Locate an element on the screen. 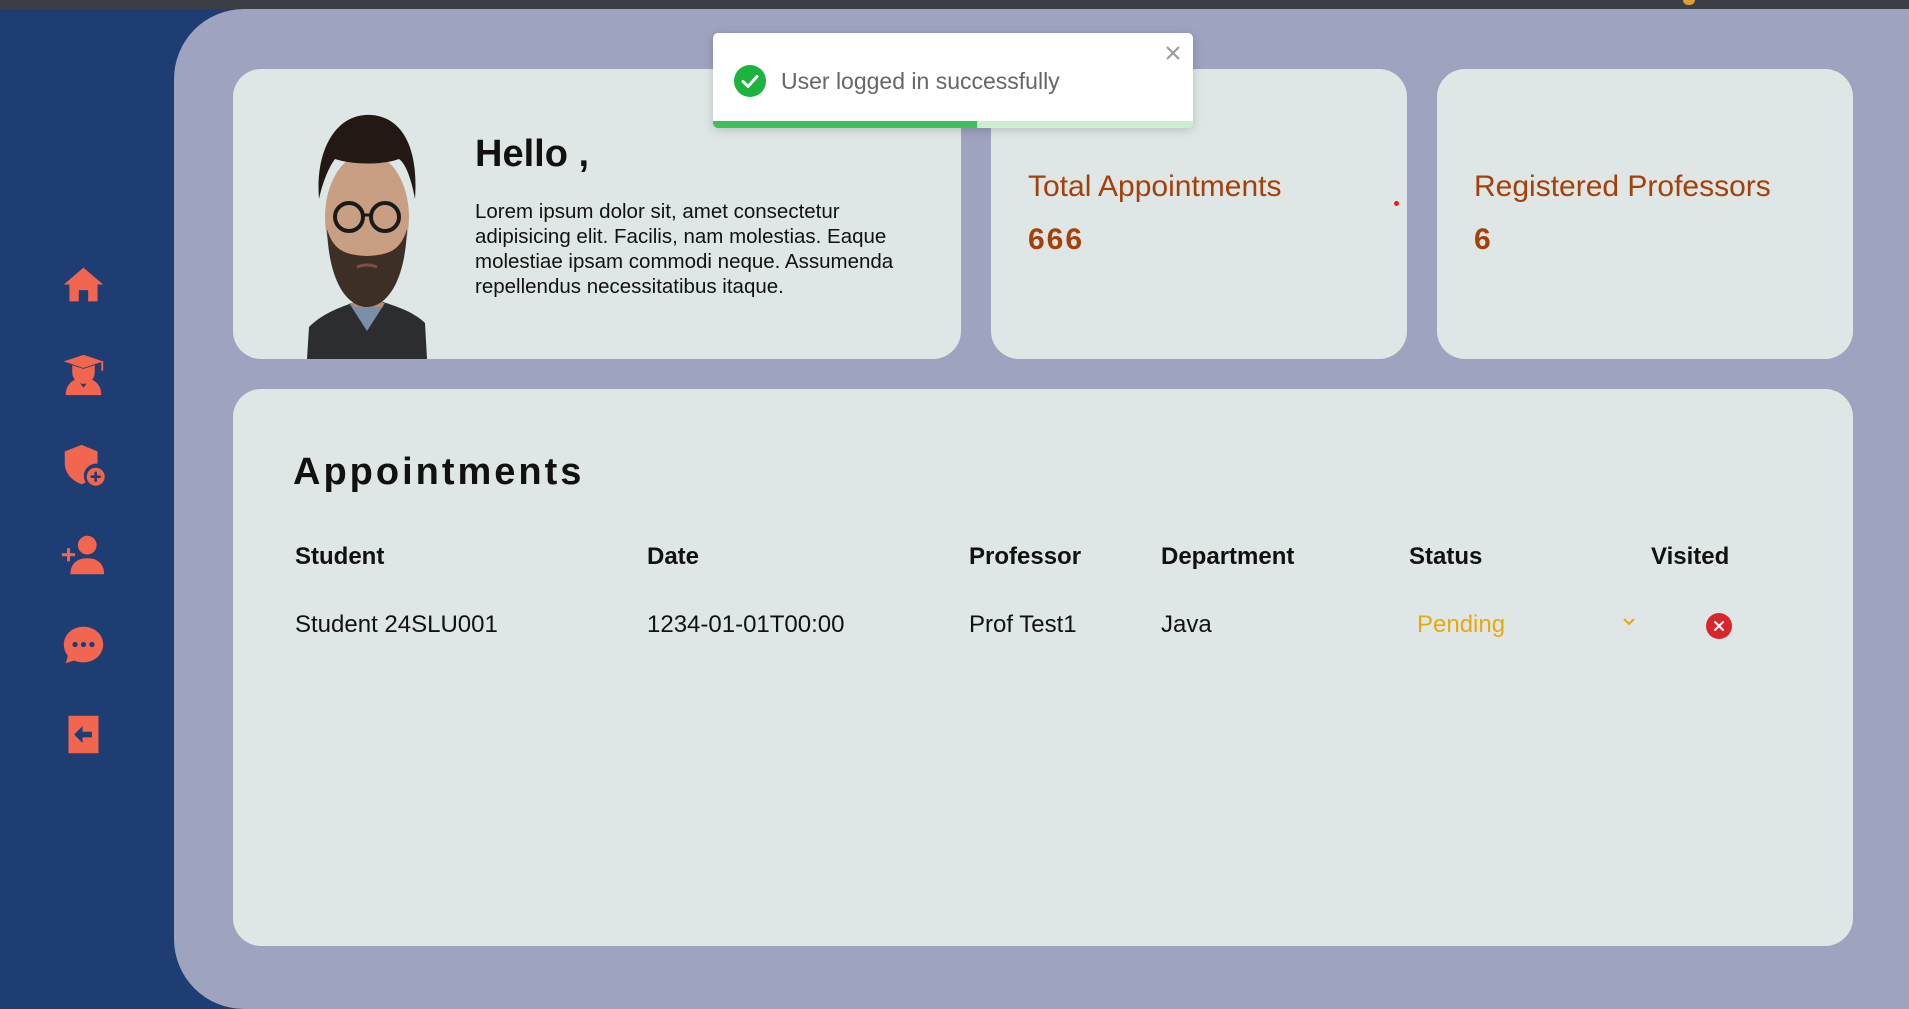 The image size is (1909, 1009). sidebar-item-students is located at coordinates (83, 374).